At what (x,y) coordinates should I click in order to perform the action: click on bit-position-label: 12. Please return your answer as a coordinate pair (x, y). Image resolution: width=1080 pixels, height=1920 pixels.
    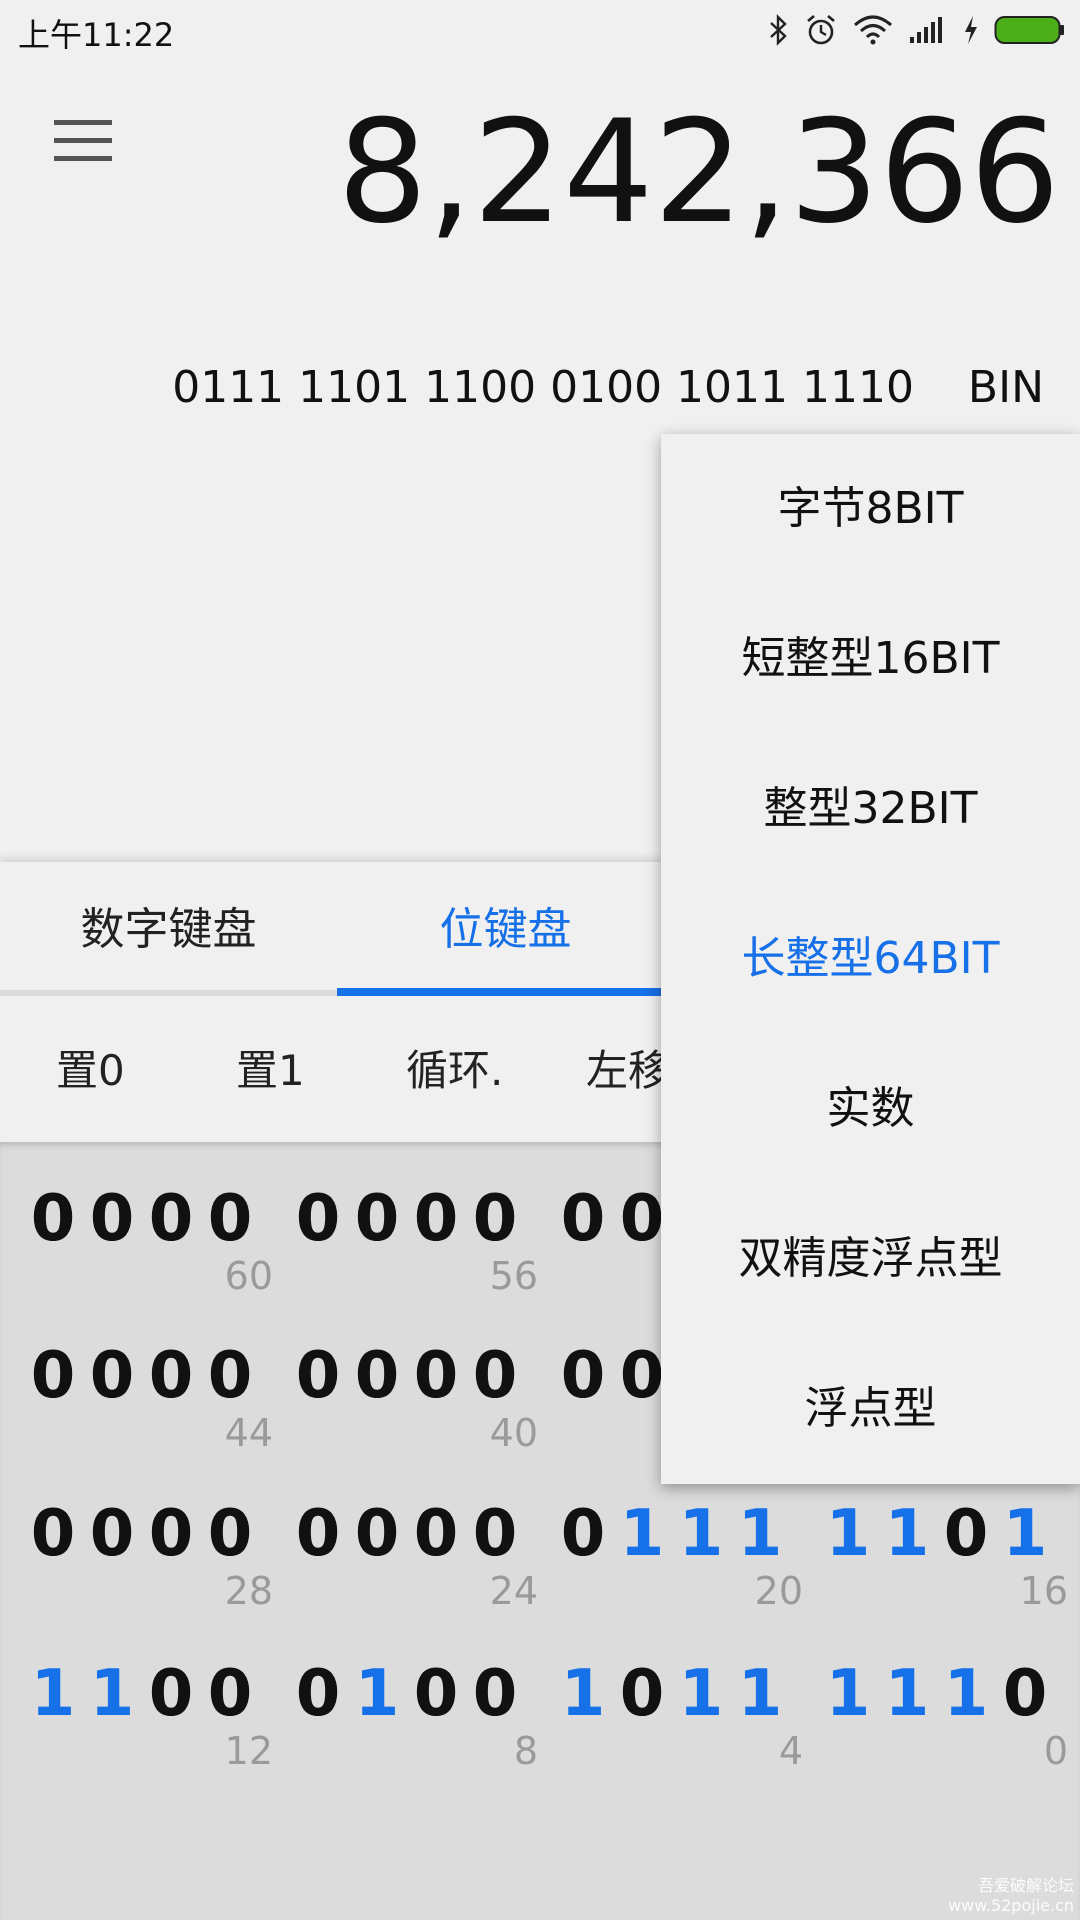
    Looking at the image, I should click on (248, 1751).